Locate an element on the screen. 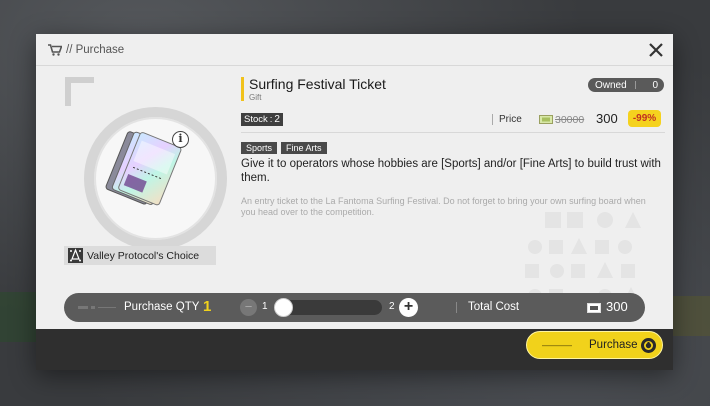 The height and width of the screenshot is (406, 710). arrow-decoration is located at coordinates (557, 346).